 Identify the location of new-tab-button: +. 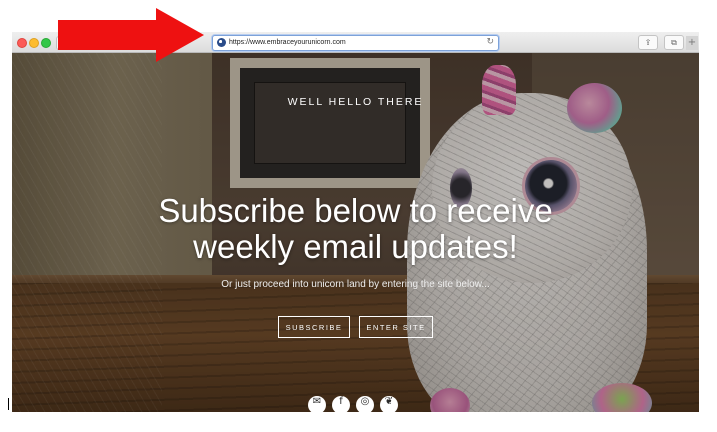
(692, 43).